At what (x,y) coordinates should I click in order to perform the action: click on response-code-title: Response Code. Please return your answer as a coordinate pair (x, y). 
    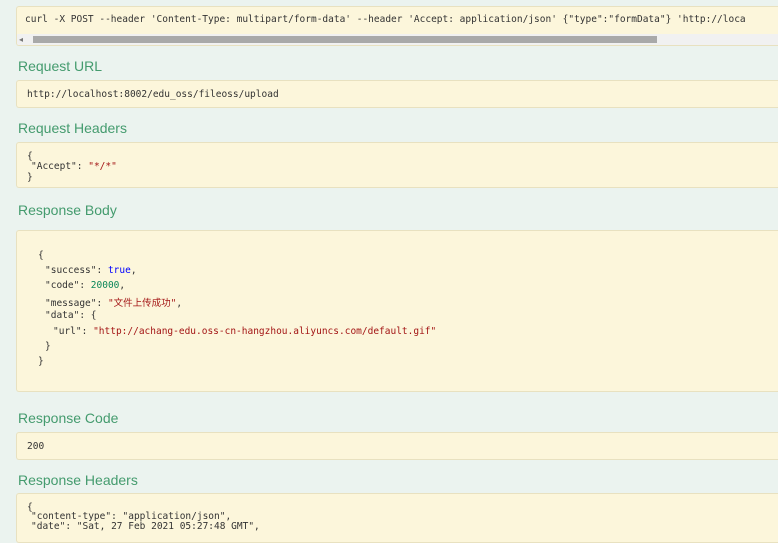
    Looking at the image, I should click on (68, 418).